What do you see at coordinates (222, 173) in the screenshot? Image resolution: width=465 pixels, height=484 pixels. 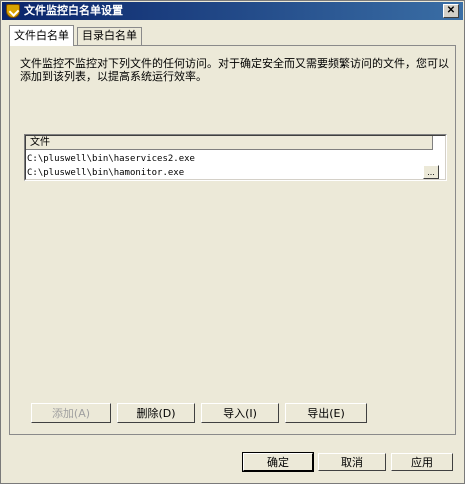 I see `list-item: C:\pluswell\bin\hamonitor.exe` at bounding box center [222, 173].